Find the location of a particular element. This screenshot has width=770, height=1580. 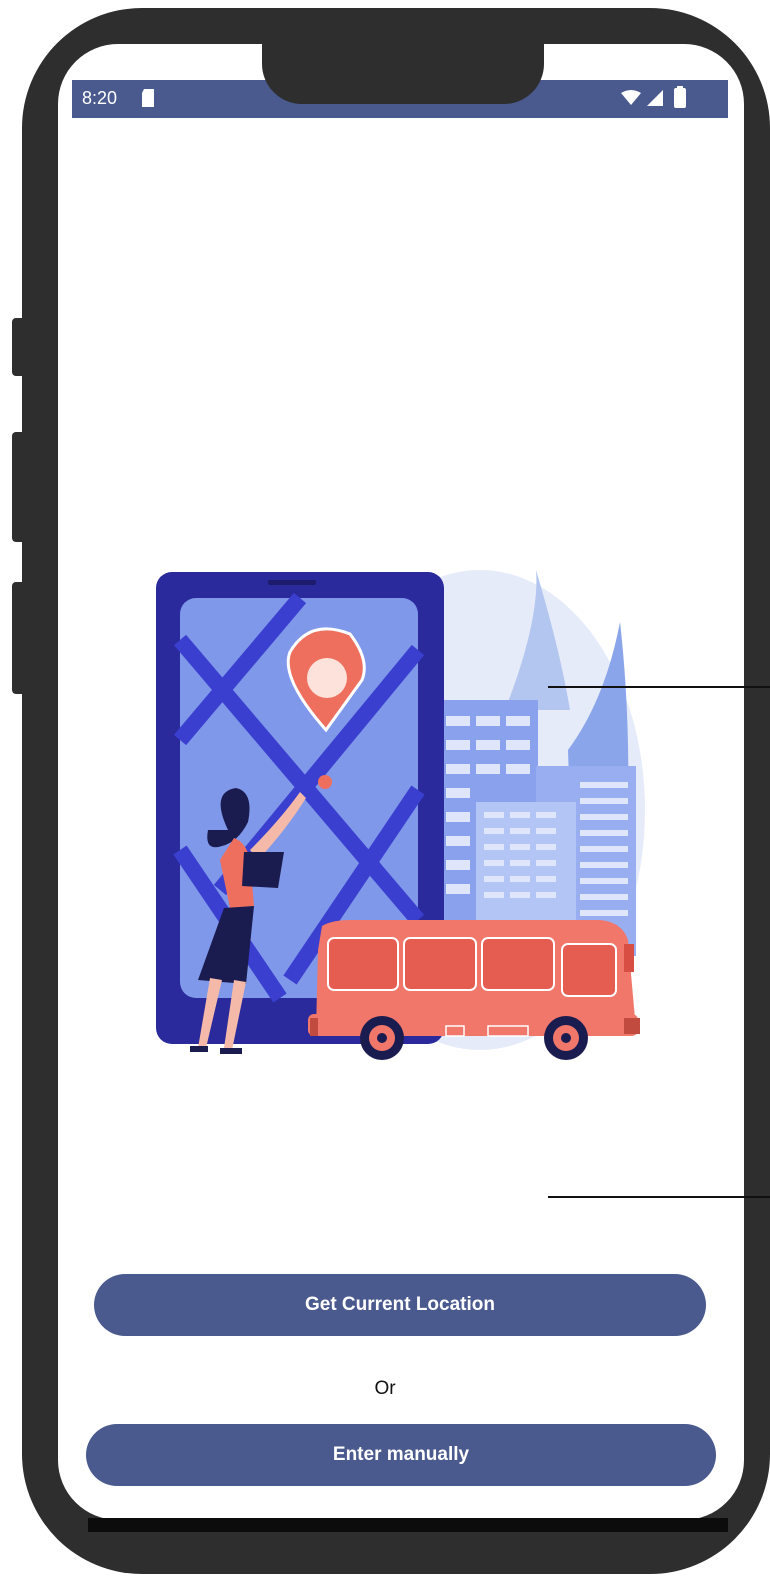

sd-card-icon is located at coordinates (148, 100).